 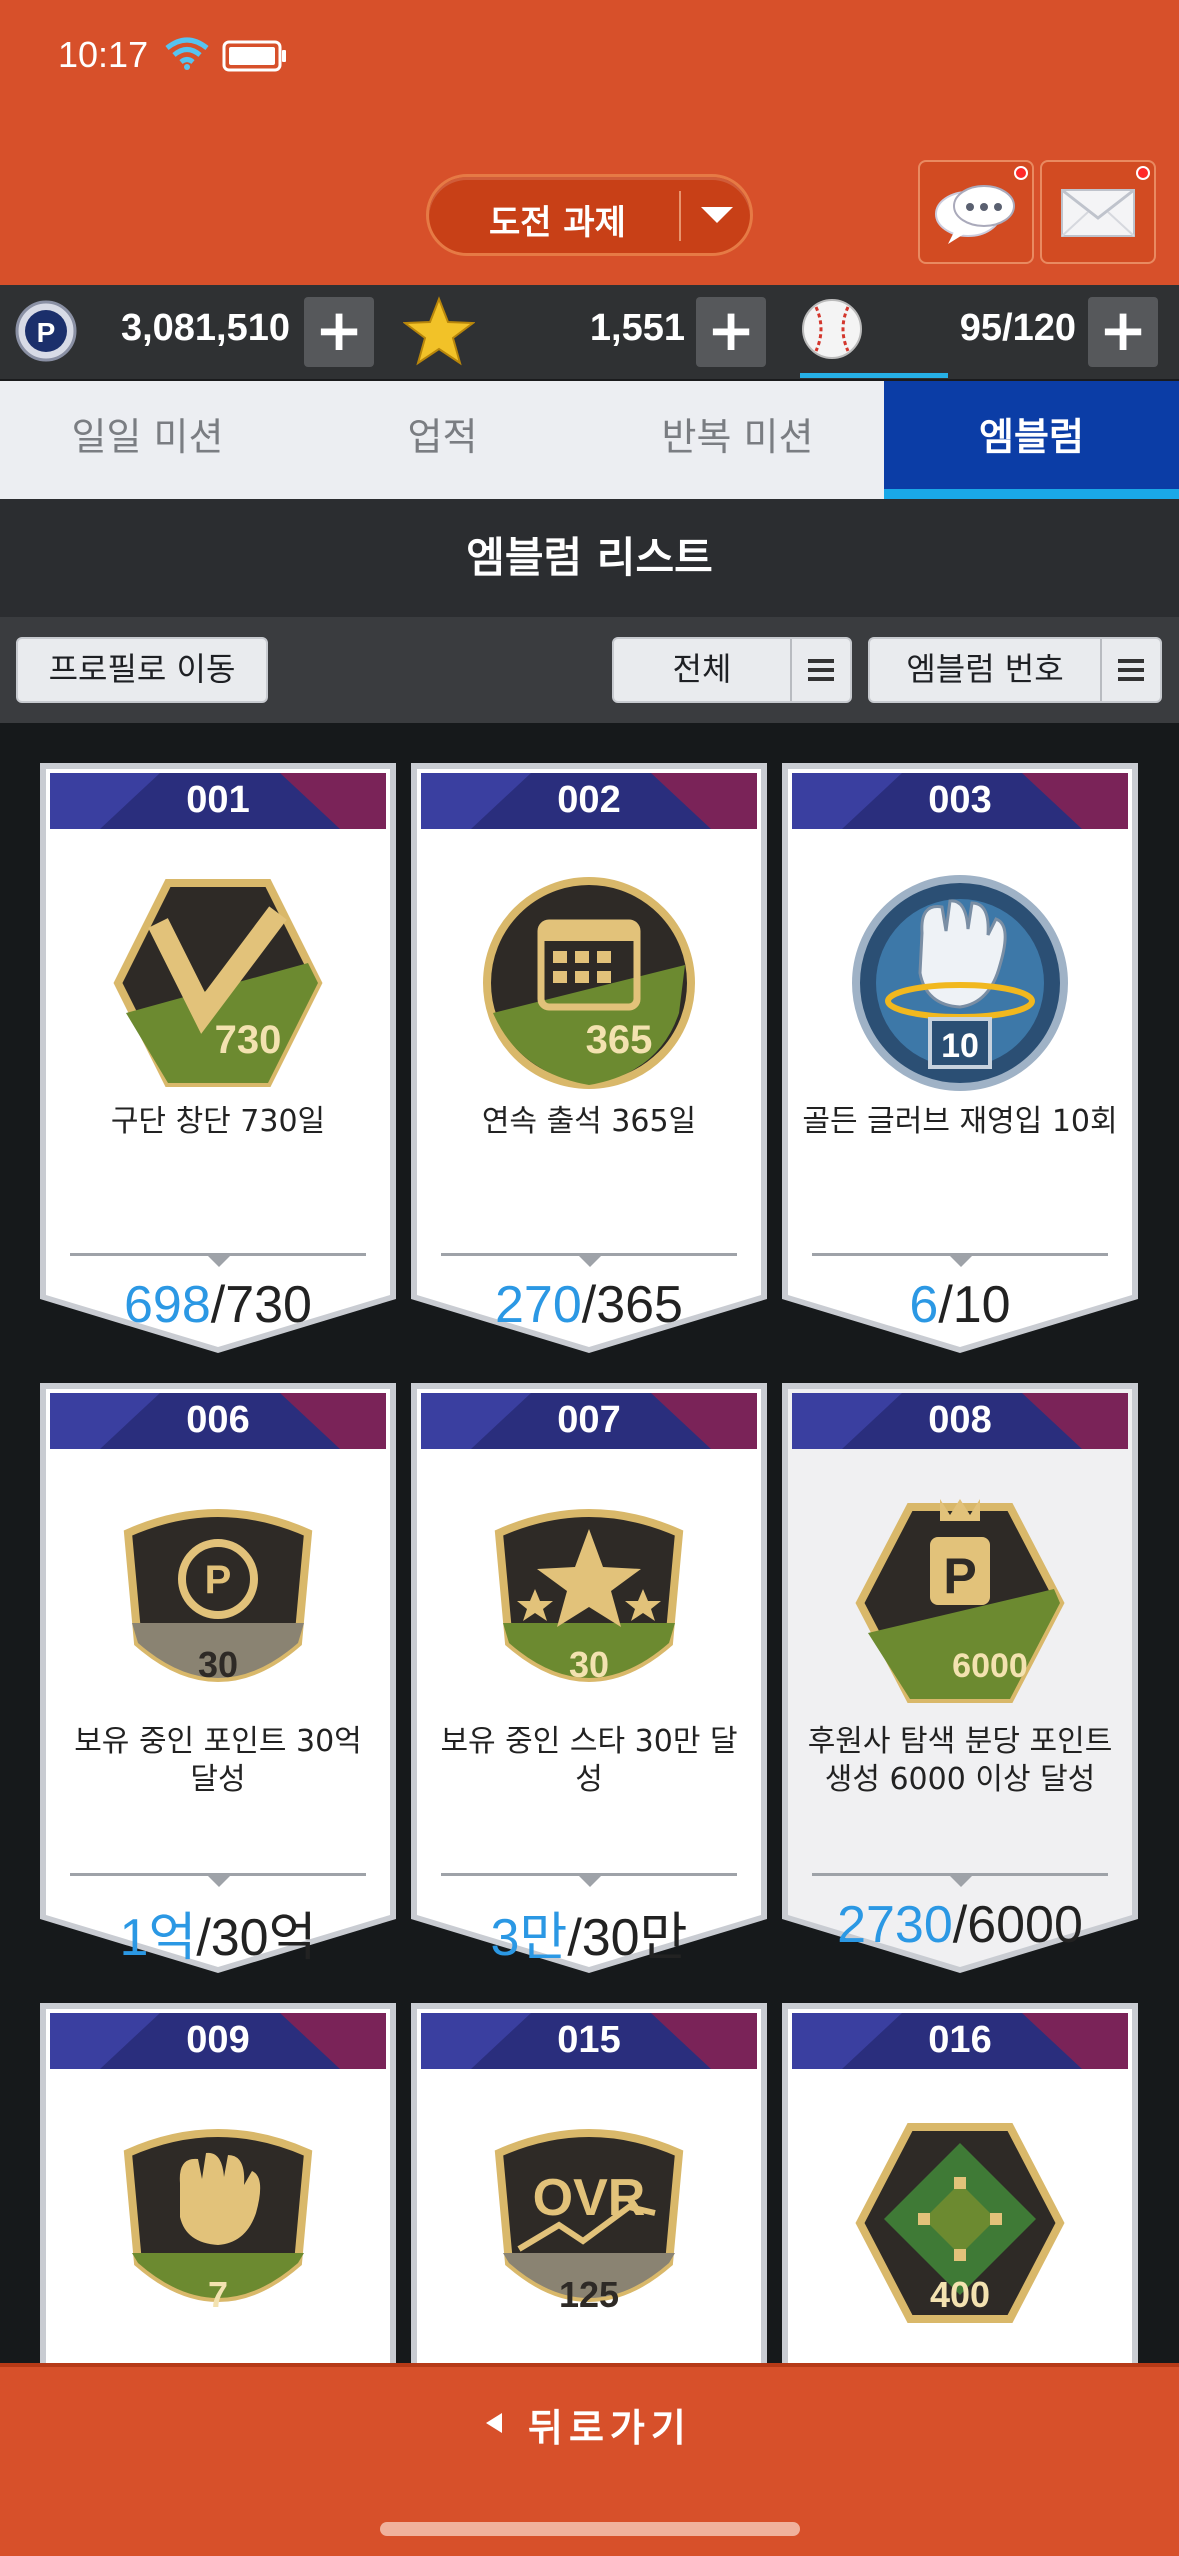 What do you see at coordinates (702, 669) in the screenshot?
I see `category-filter-label: 전체` at bounding box center [702, 669].